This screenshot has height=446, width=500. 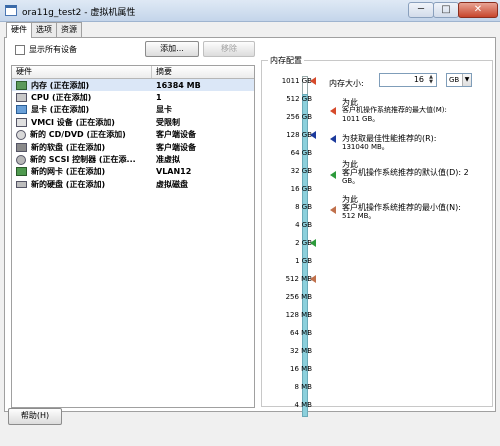 I want to click on table-row: 新的软盘 (正在添加) 客户端设备, so click(x=133, y=147).